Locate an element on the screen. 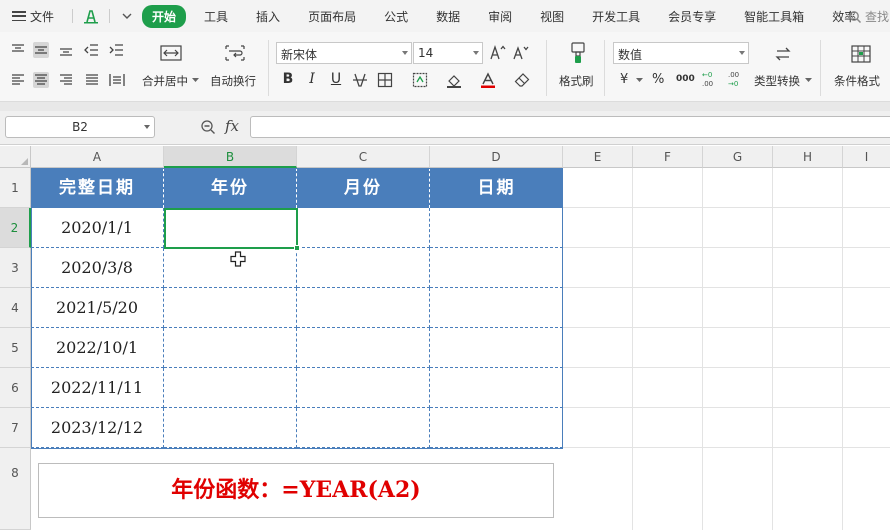 The image size is (890, 530). header-cell-full-date: 完整日期 is located at coordinates (97, 188).